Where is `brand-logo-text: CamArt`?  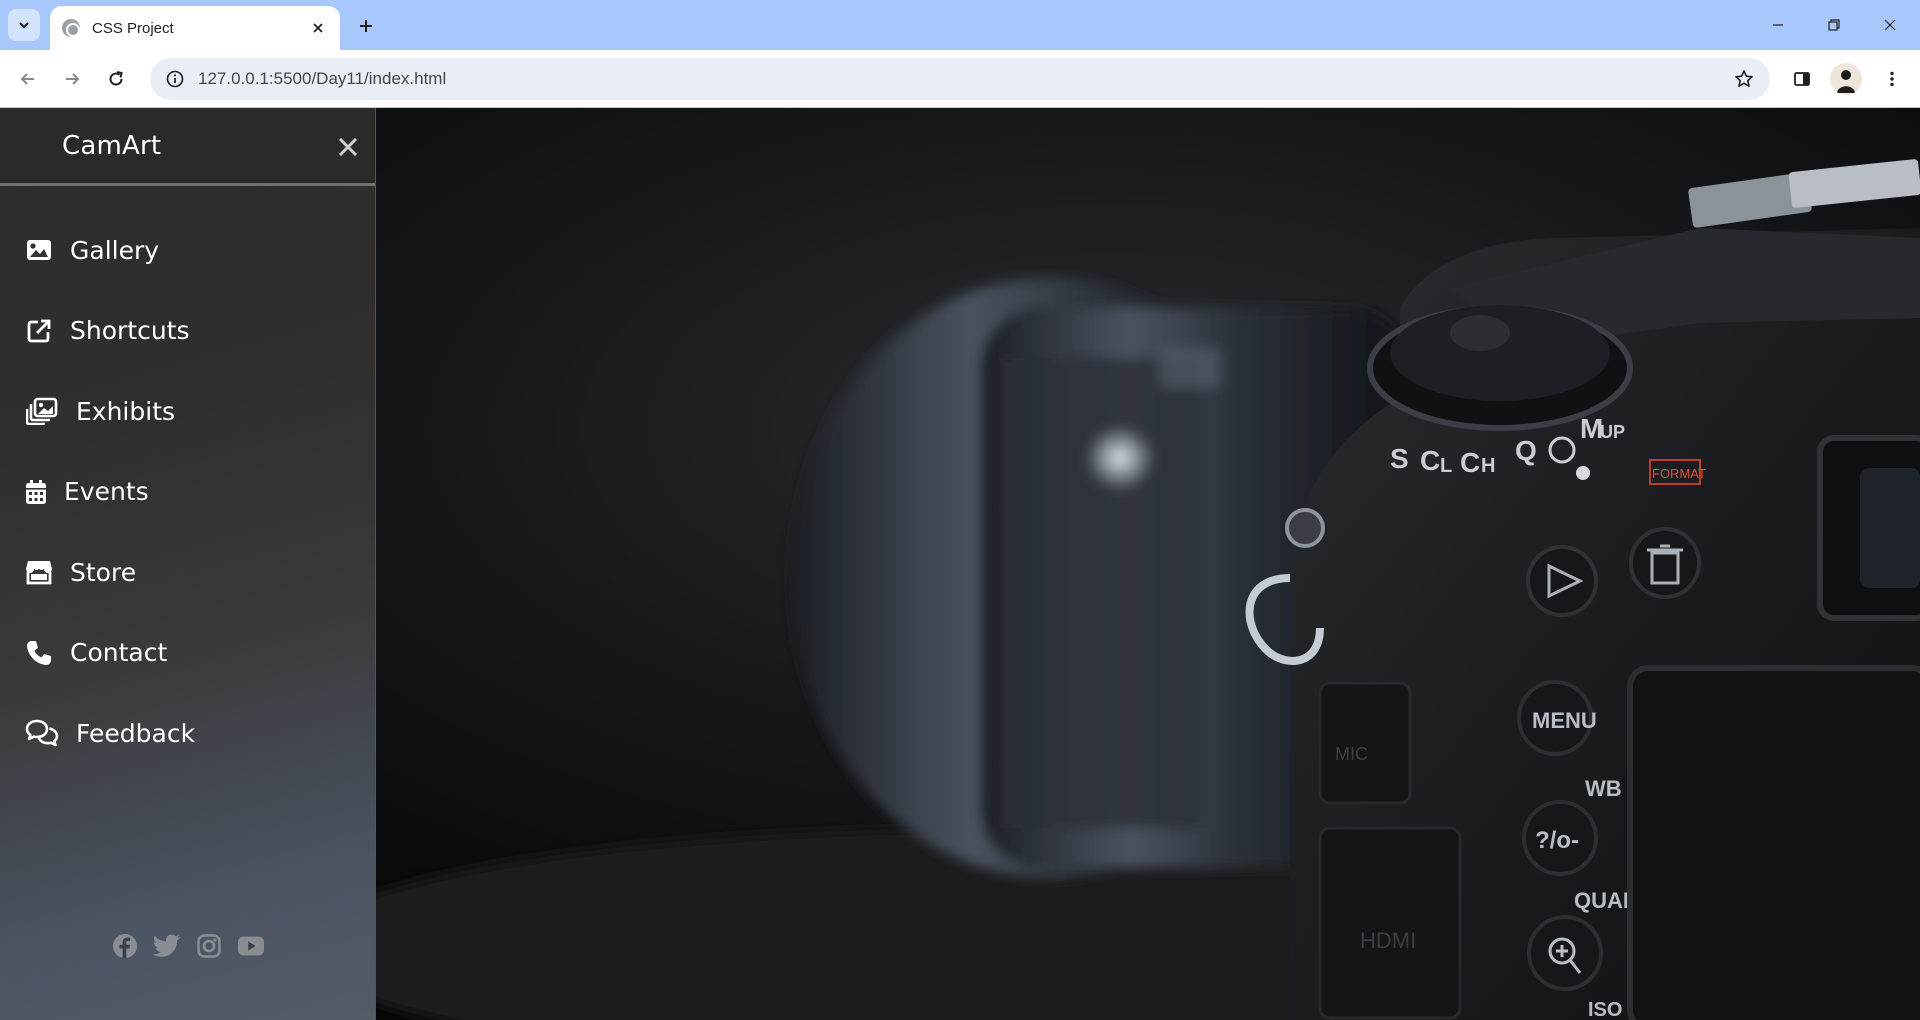 brand-logo-text: CamArt is located at coordinates (111, 146).